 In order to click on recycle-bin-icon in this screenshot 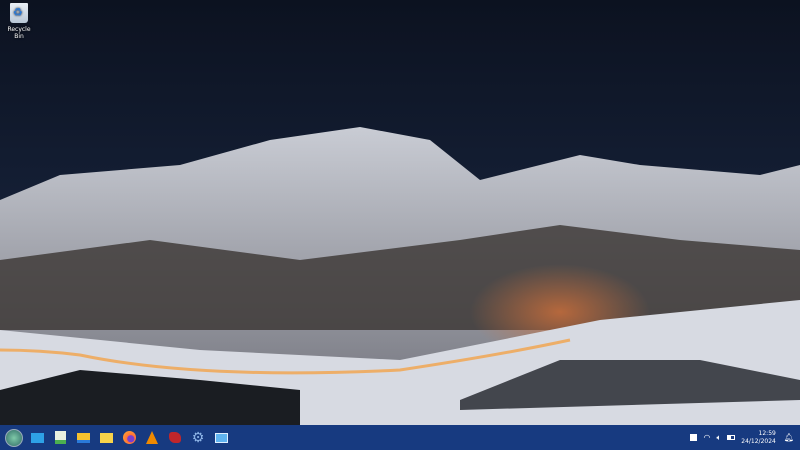, I will do `click(19, 13)`.